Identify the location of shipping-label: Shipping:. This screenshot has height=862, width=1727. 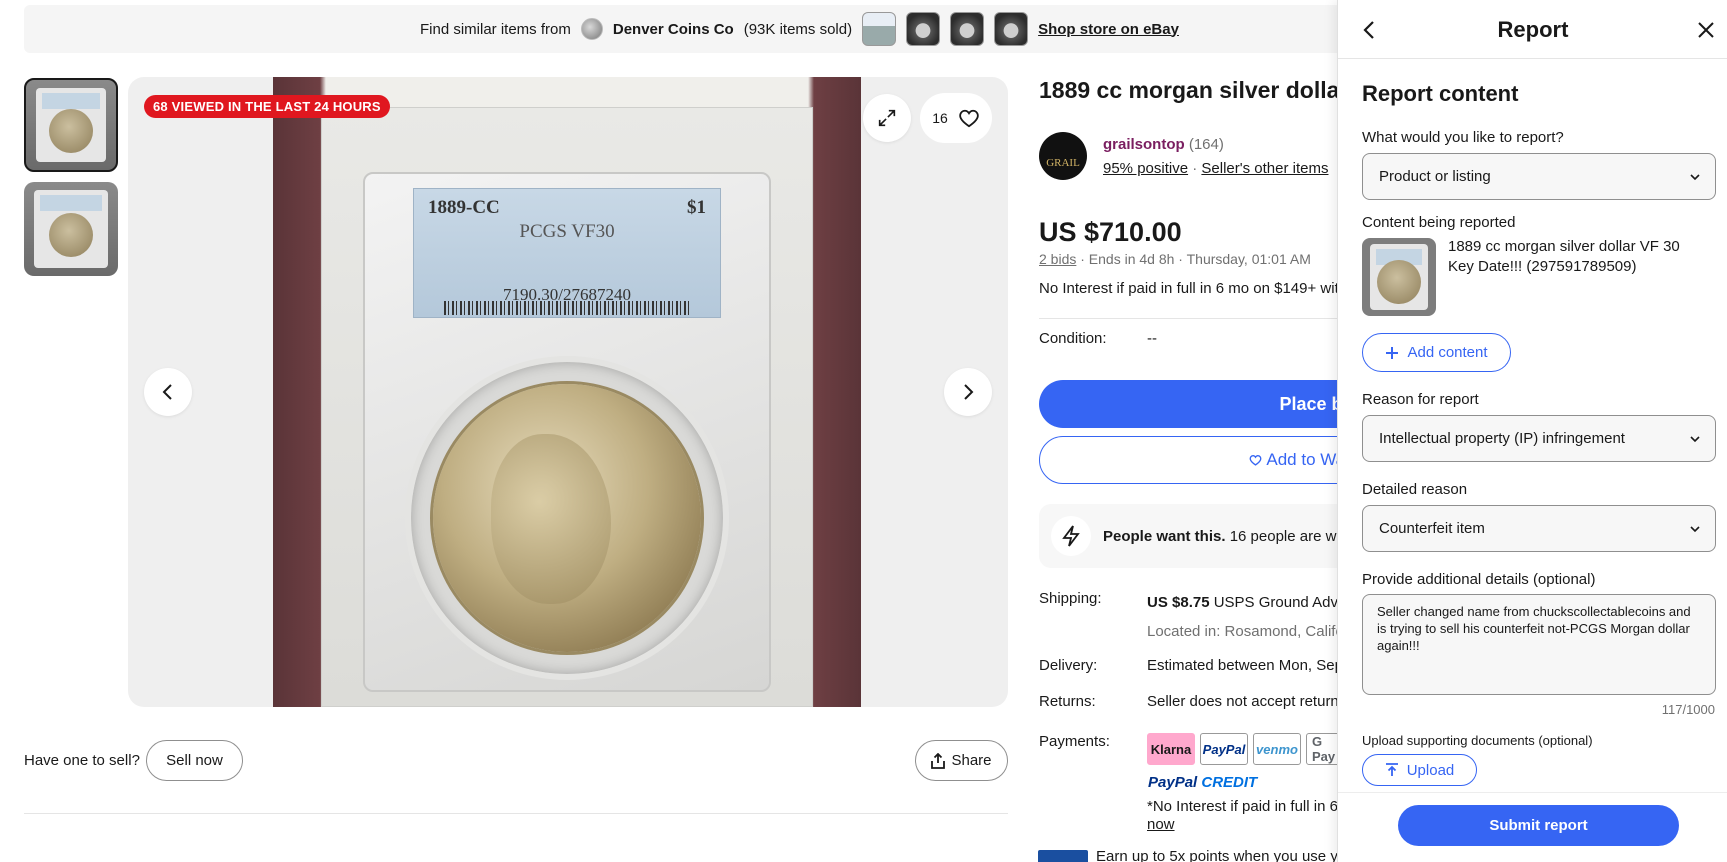
(1070, 598).